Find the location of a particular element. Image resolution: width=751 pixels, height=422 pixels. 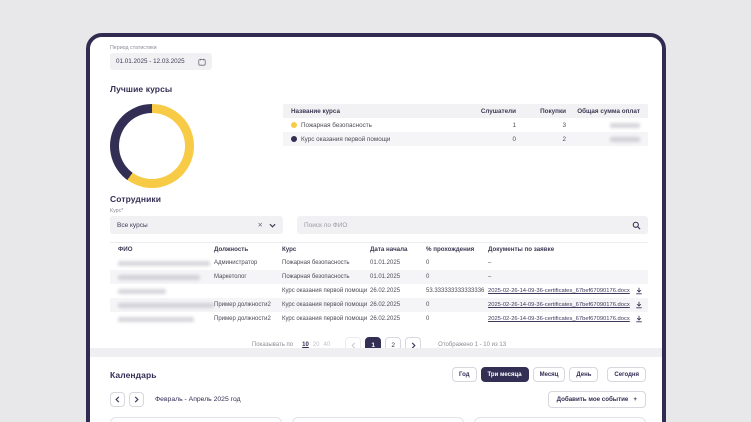

col-listeners: Слушатели is located at coordinates (498, 111).